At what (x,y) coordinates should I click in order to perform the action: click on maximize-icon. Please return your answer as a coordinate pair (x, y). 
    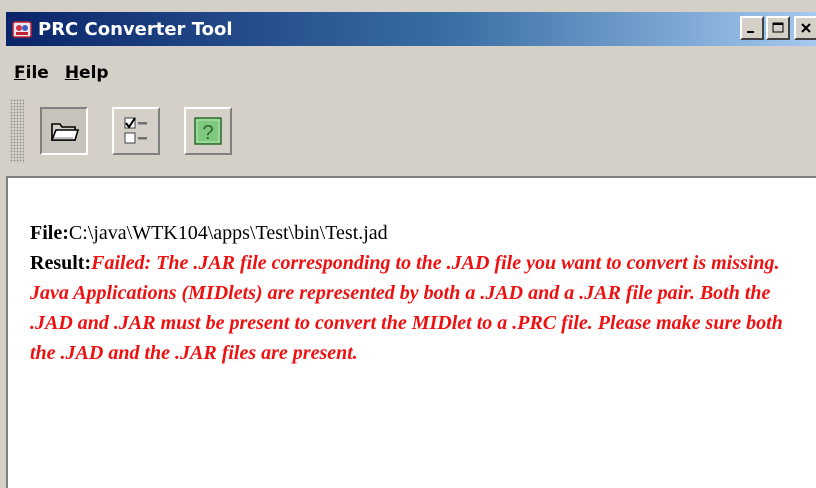
    Looking at the image, I should click on (778, 27).